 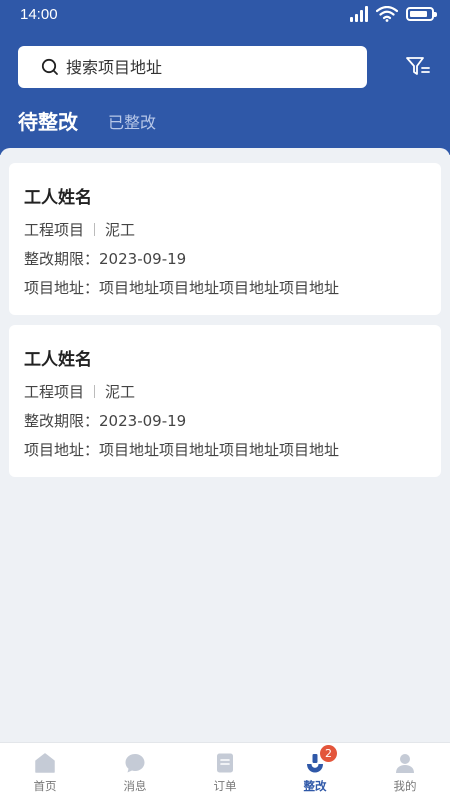 What do you see at coordinates (328, 753) in the screenshot?
I see `notification-badge: 2` at bounding box center [328, 753].